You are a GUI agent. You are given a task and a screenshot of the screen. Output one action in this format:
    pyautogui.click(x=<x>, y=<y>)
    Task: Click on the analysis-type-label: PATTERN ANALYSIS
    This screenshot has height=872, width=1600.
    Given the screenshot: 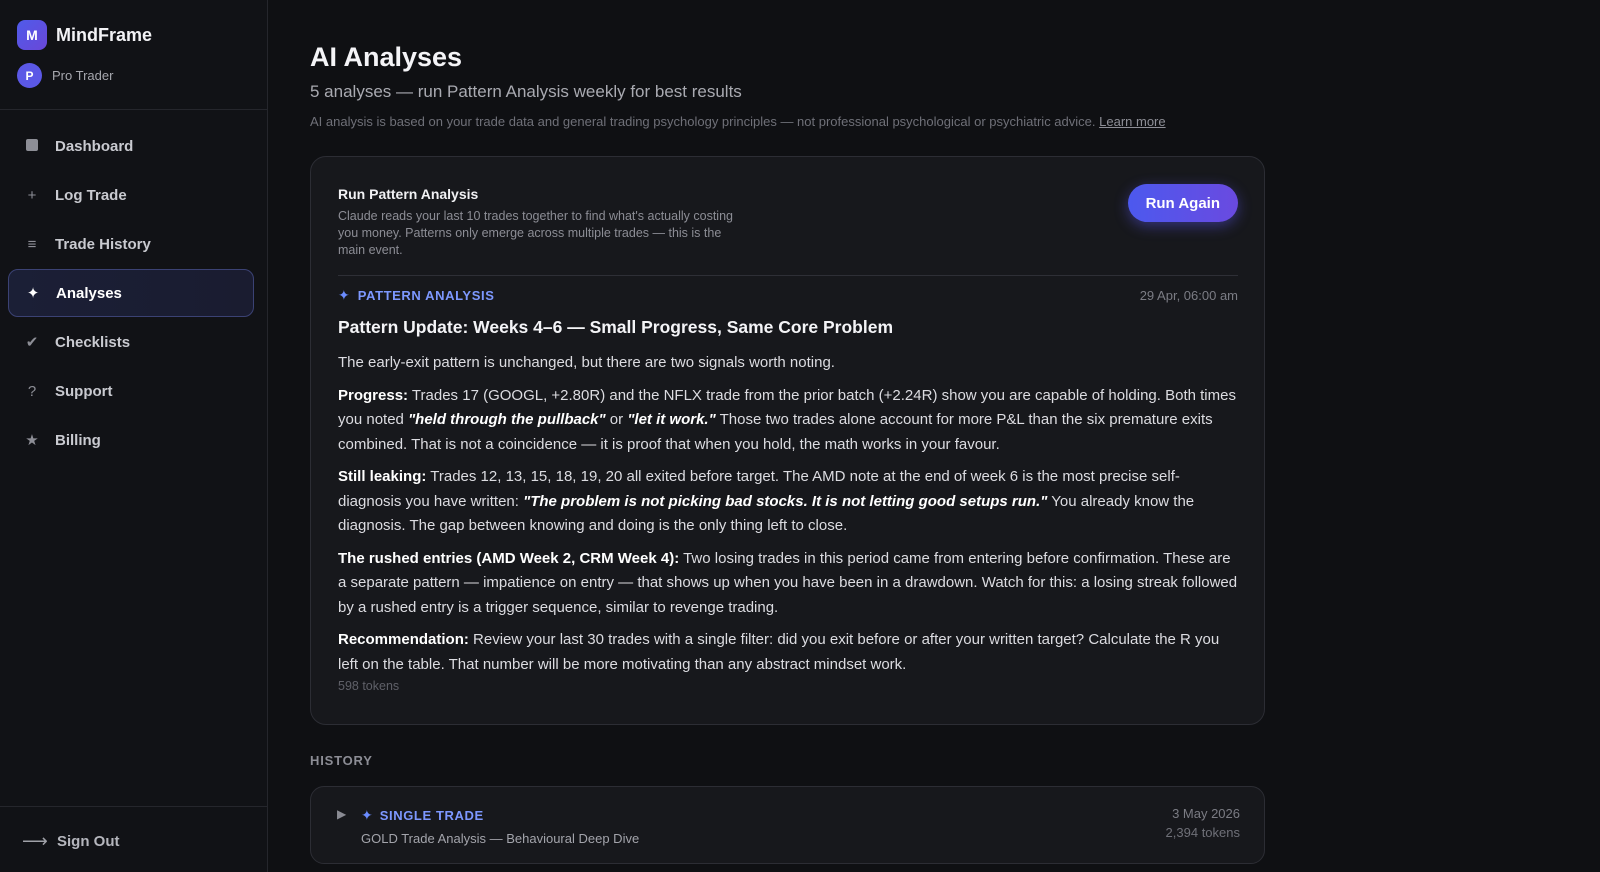 What is the action you would take?
    pyautogui.click(x=426, y=295)
    